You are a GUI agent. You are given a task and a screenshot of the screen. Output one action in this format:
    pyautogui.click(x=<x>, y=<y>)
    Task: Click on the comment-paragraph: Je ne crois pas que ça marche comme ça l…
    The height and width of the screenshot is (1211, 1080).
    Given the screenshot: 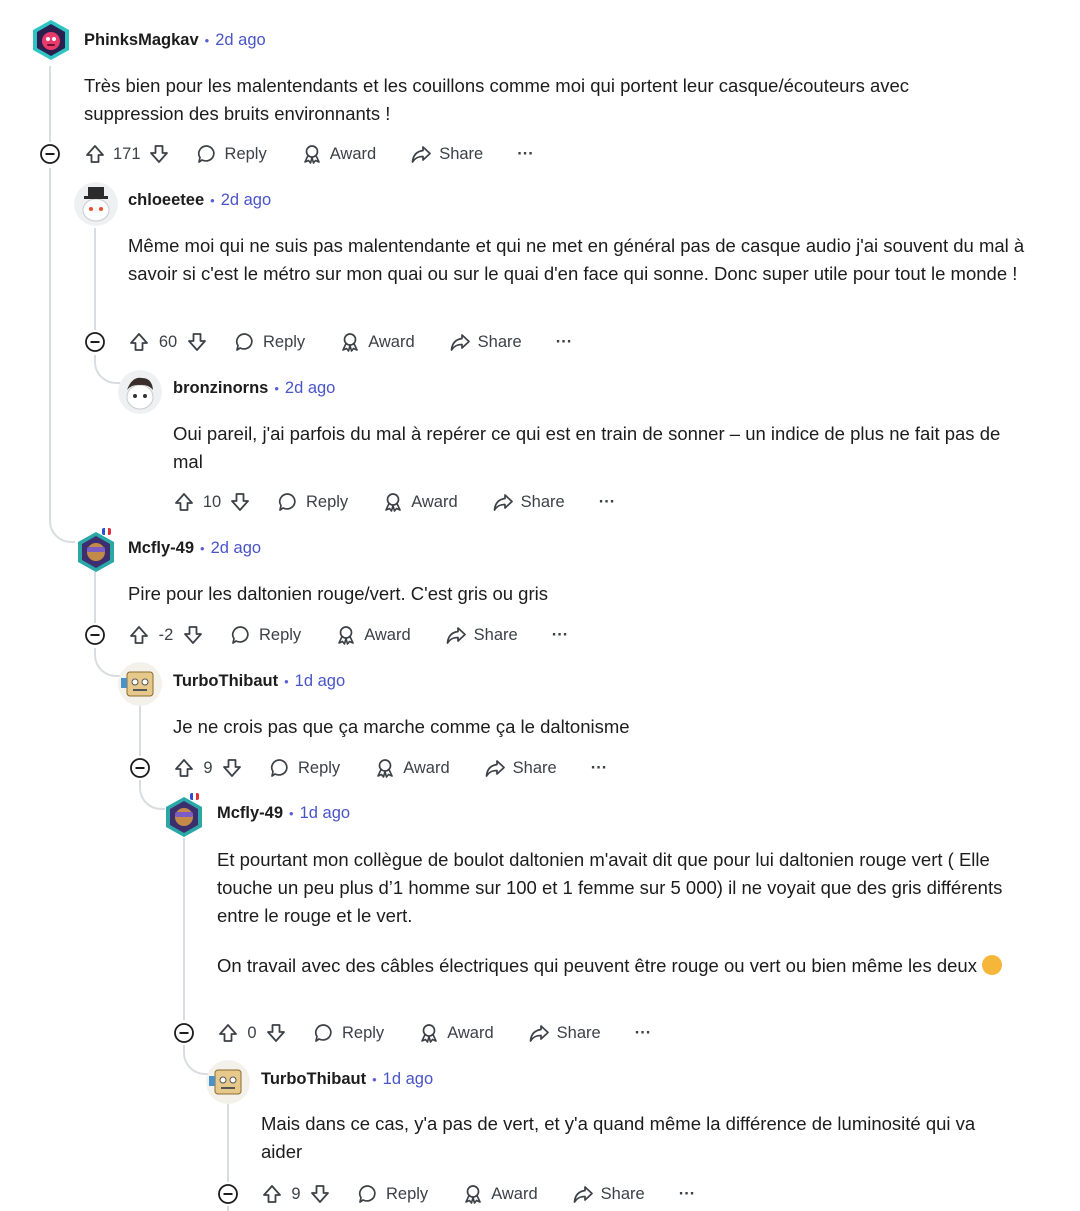 What is the action you would take?
    pyautogui.click(x=401, y=726)
    